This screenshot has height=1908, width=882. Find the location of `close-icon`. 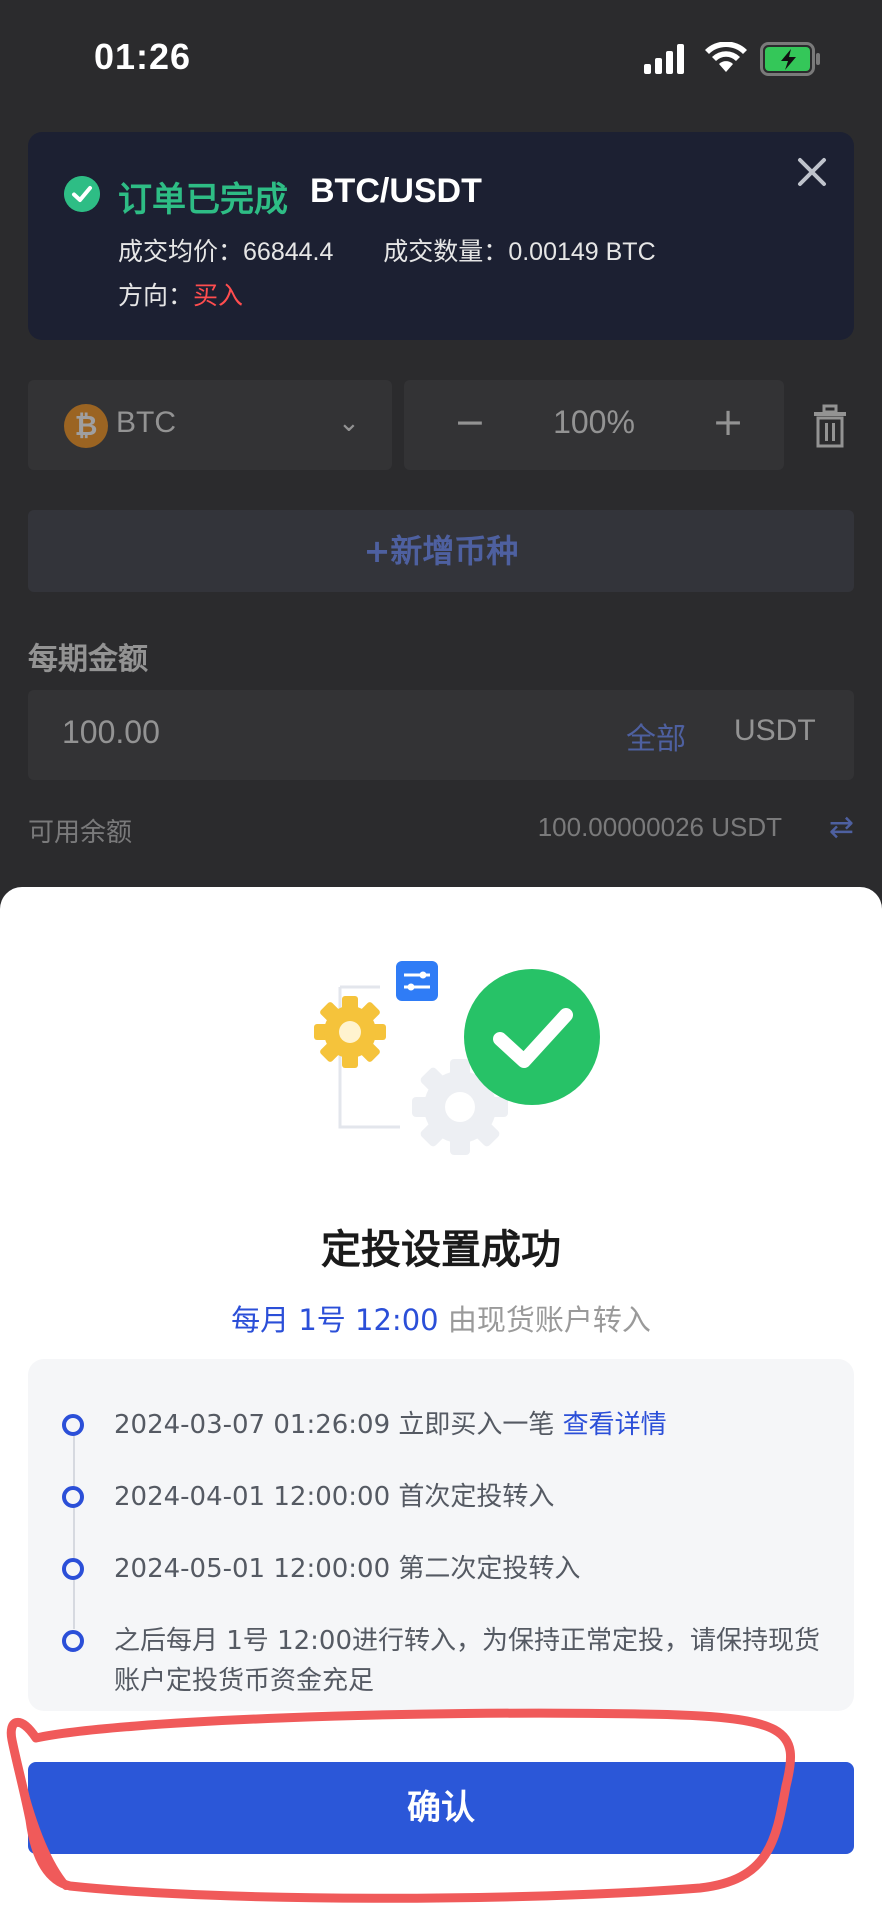

close-icon is located at coordinates (812, 172).